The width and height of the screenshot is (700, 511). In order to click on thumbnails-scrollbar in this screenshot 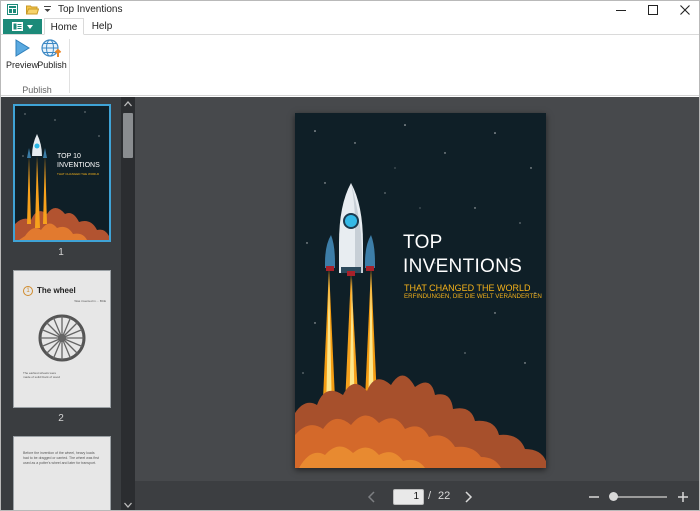, I will do `click(128, 303)`.